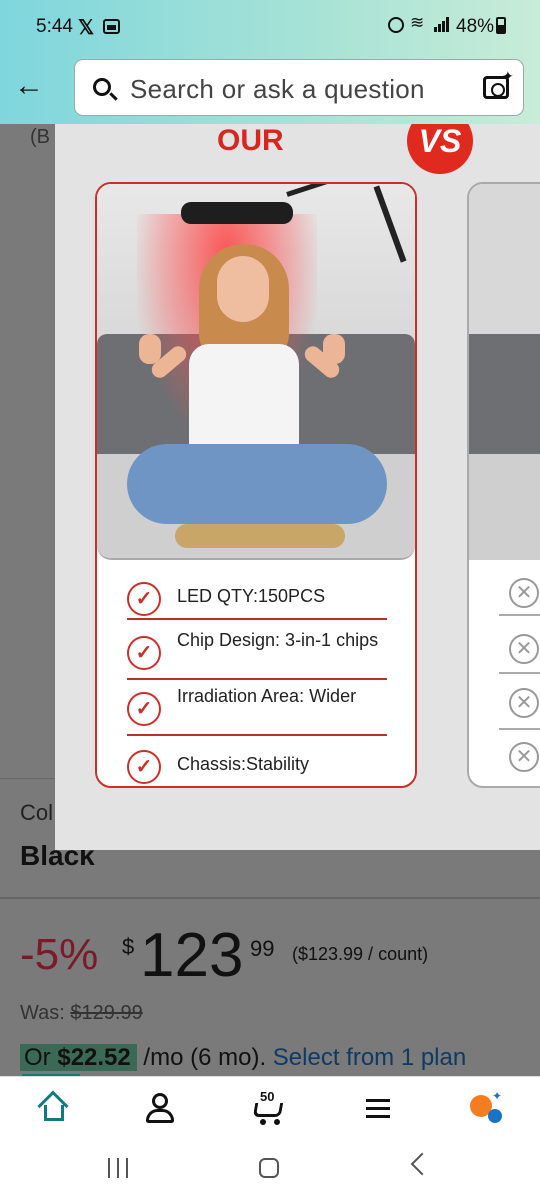  Describe the element at coordinates (205, 1057) in the screenshot. I see `monthly-suffix: /mo (6 mo).` at that location.